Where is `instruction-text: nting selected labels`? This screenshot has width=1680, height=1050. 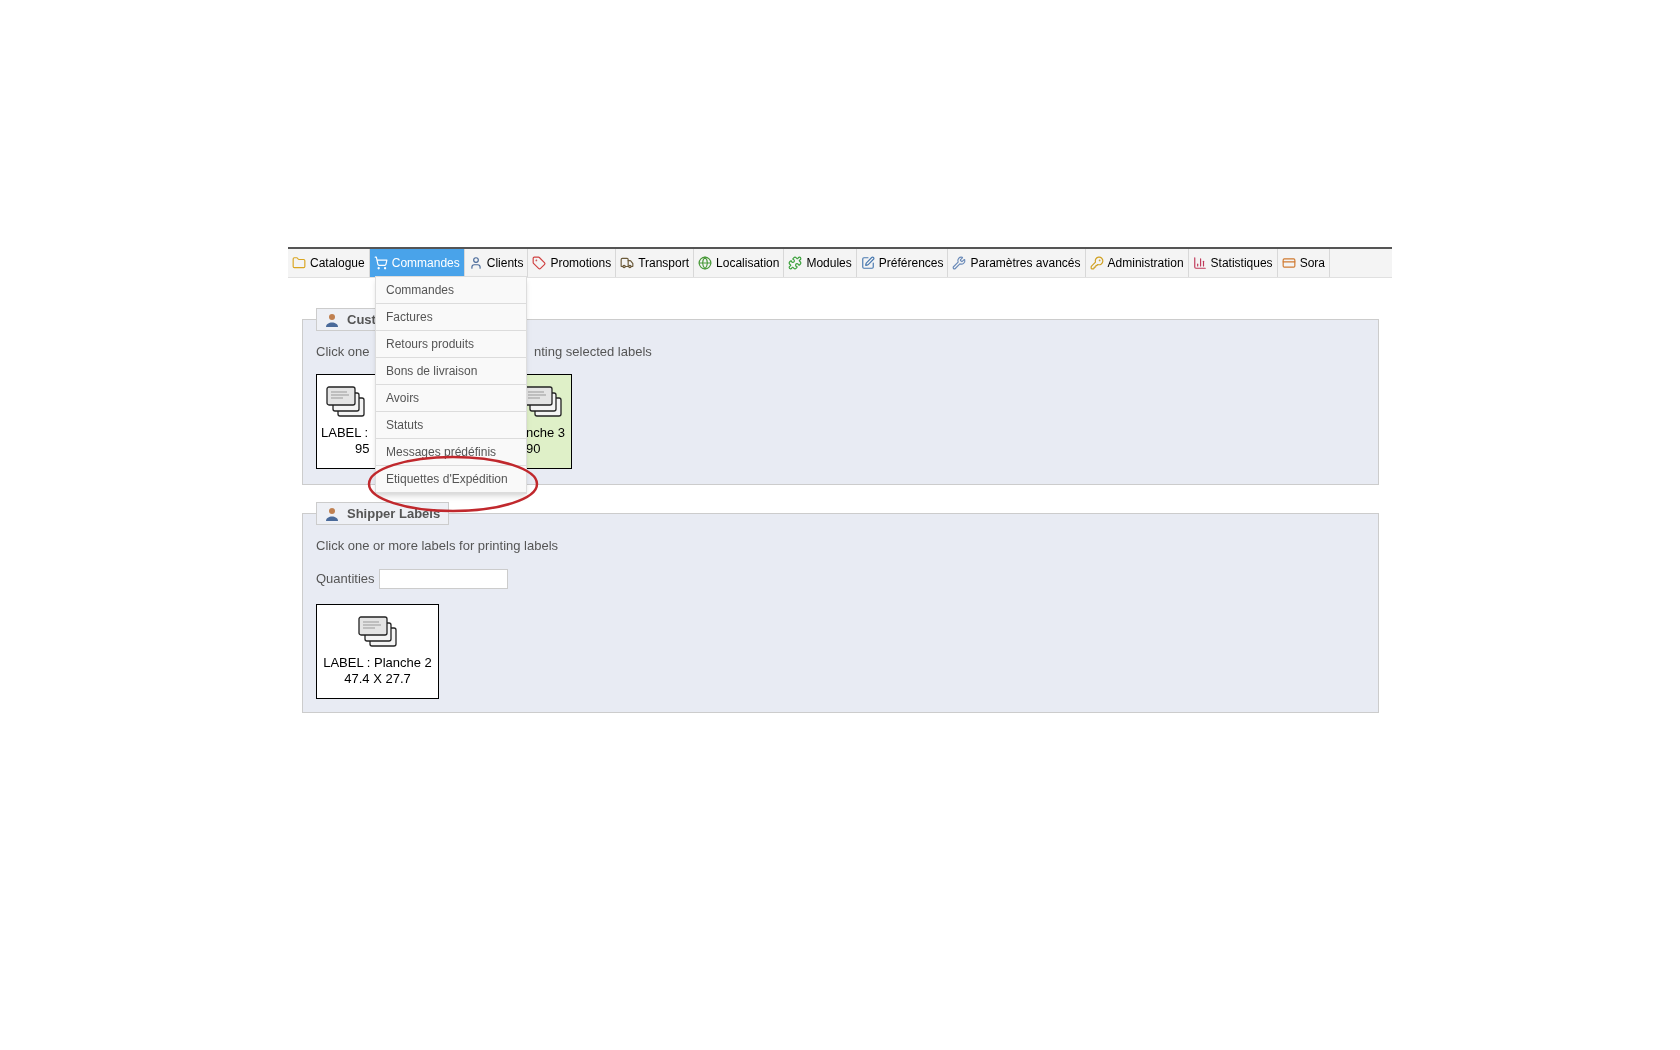
instruction-text: nting selected labels is located at coordinates (593, 352).